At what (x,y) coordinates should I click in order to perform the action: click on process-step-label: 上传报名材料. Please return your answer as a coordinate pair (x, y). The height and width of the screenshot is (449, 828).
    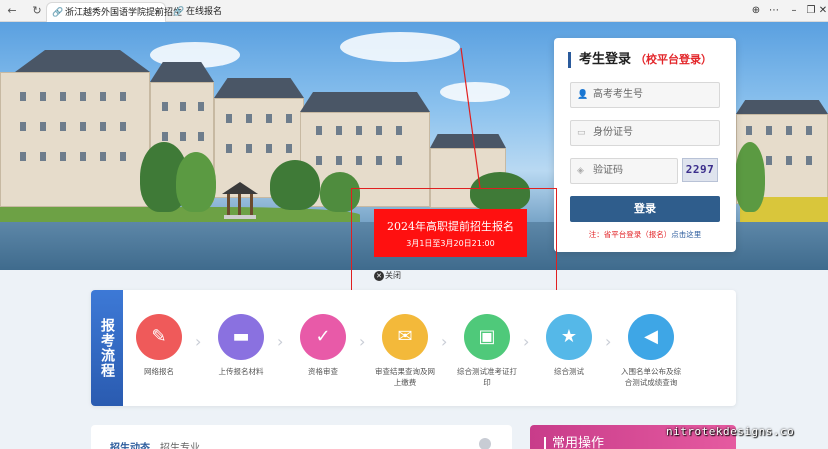
    Looking at the image, I should click on (241, 371).